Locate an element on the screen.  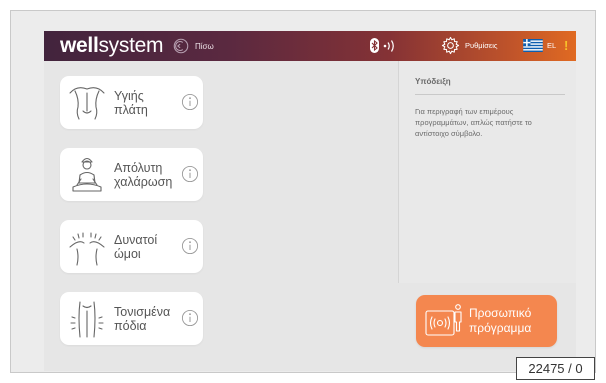
healthy-back-icon is located at coordinates (87, 103).